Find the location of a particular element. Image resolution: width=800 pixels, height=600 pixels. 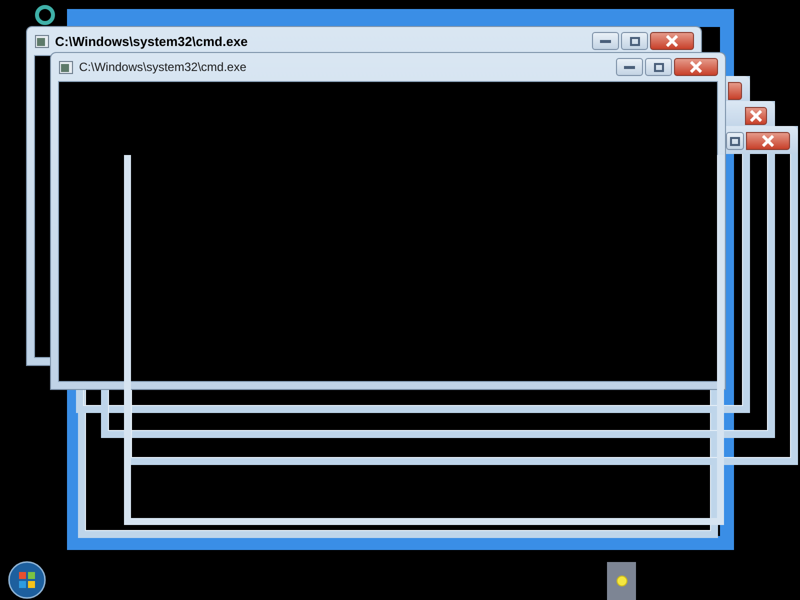

start-button is located at coordinates (27, 580).